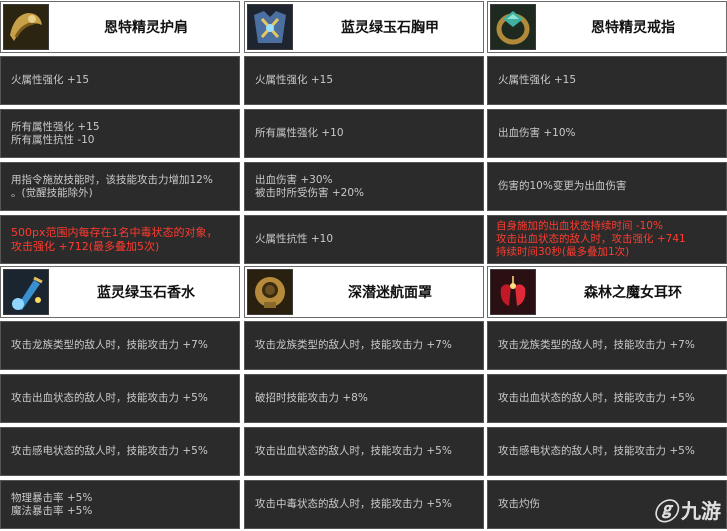 The width and height of the screenshot is (727, 531). I want to click on shoulder-armor-icon, so click(26, 27).